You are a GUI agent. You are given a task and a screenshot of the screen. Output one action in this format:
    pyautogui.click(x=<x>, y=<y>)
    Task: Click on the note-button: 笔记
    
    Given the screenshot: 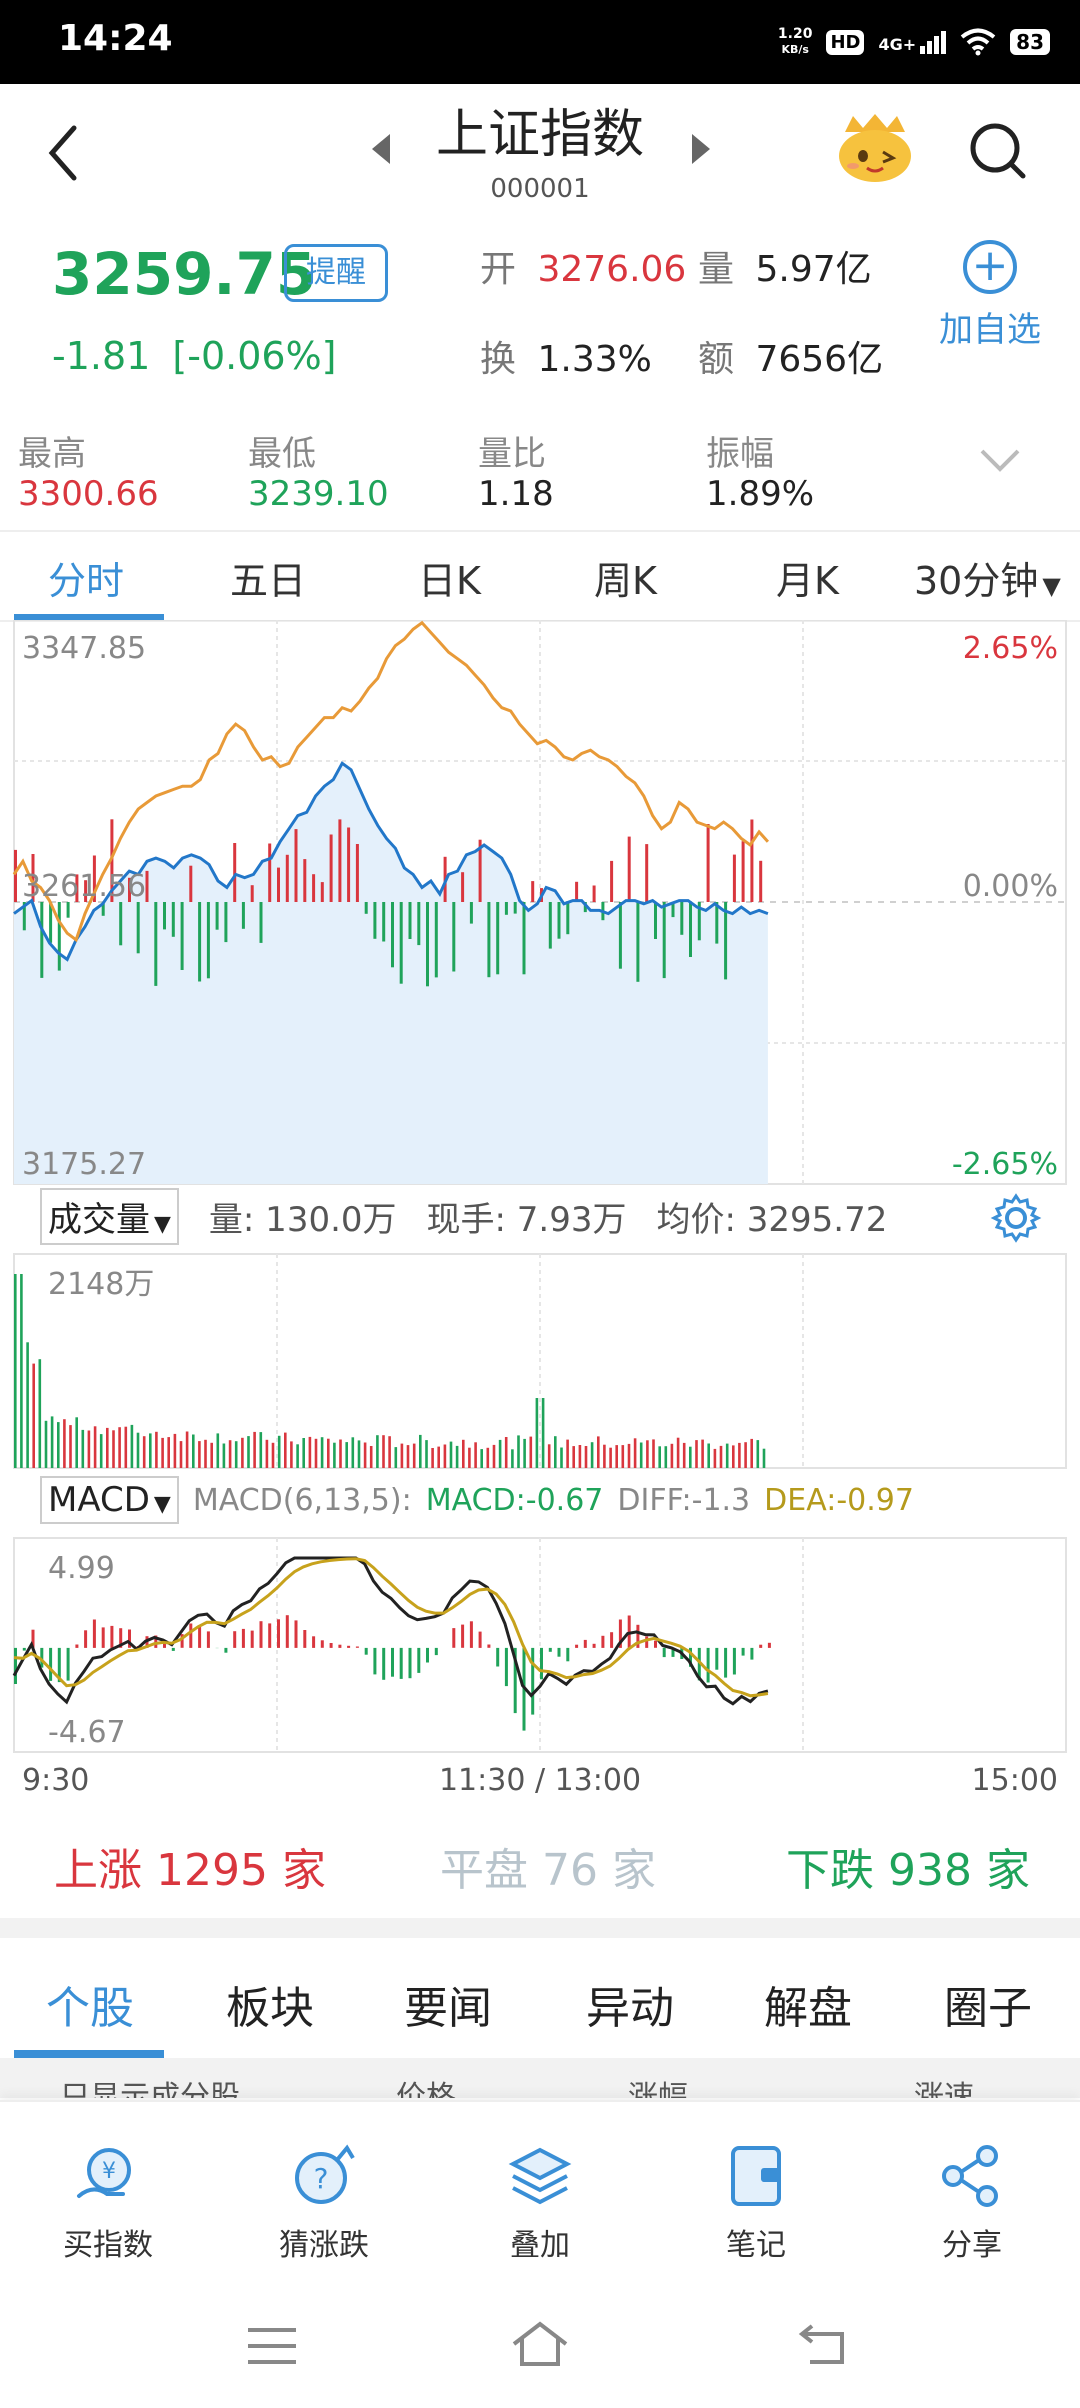 What is the action you would take?
    pyautogui.click(x=756, y=2204)
    